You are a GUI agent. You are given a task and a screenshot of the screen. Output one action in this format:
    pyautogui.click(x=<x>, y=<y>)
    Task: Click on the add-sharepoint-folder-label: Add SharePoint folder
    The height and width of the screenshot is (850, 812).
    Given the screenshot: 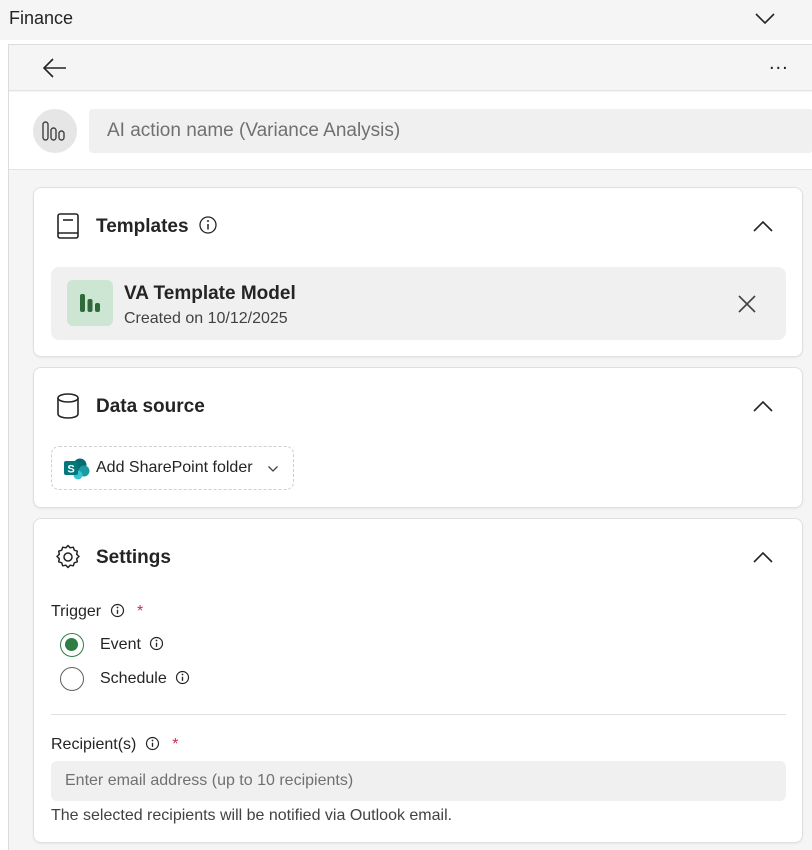 What is the action you would take?
    pyautogui.click(x=174, y=467)
    